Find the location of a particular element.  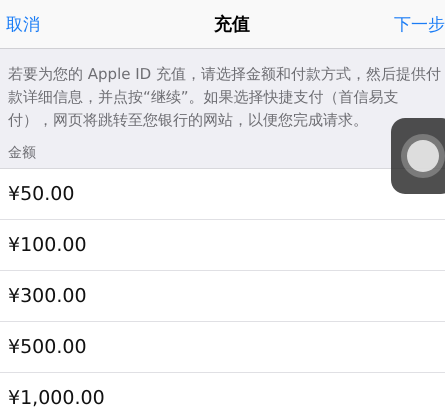

floating-button is located at coordinates (418, 156).